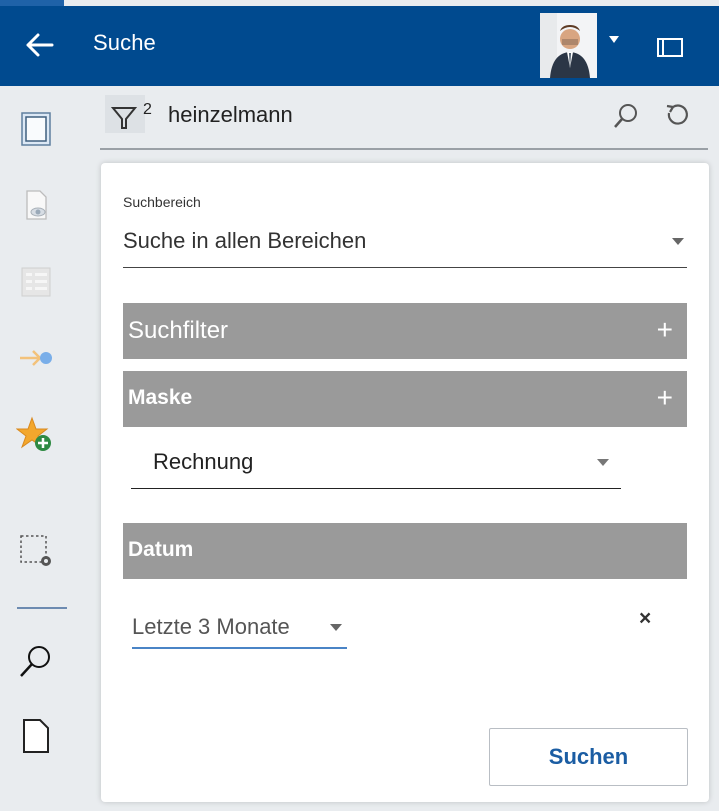 The image size is (719, 811). Describe the element at coordinates (603, 462) in the screenshot. I see `mask-caret` at that location.